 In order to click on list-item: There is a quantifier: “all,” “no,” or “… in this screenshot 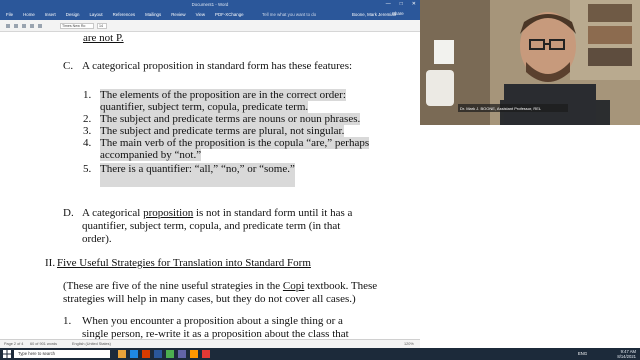, I will do `click(197, 175)`.